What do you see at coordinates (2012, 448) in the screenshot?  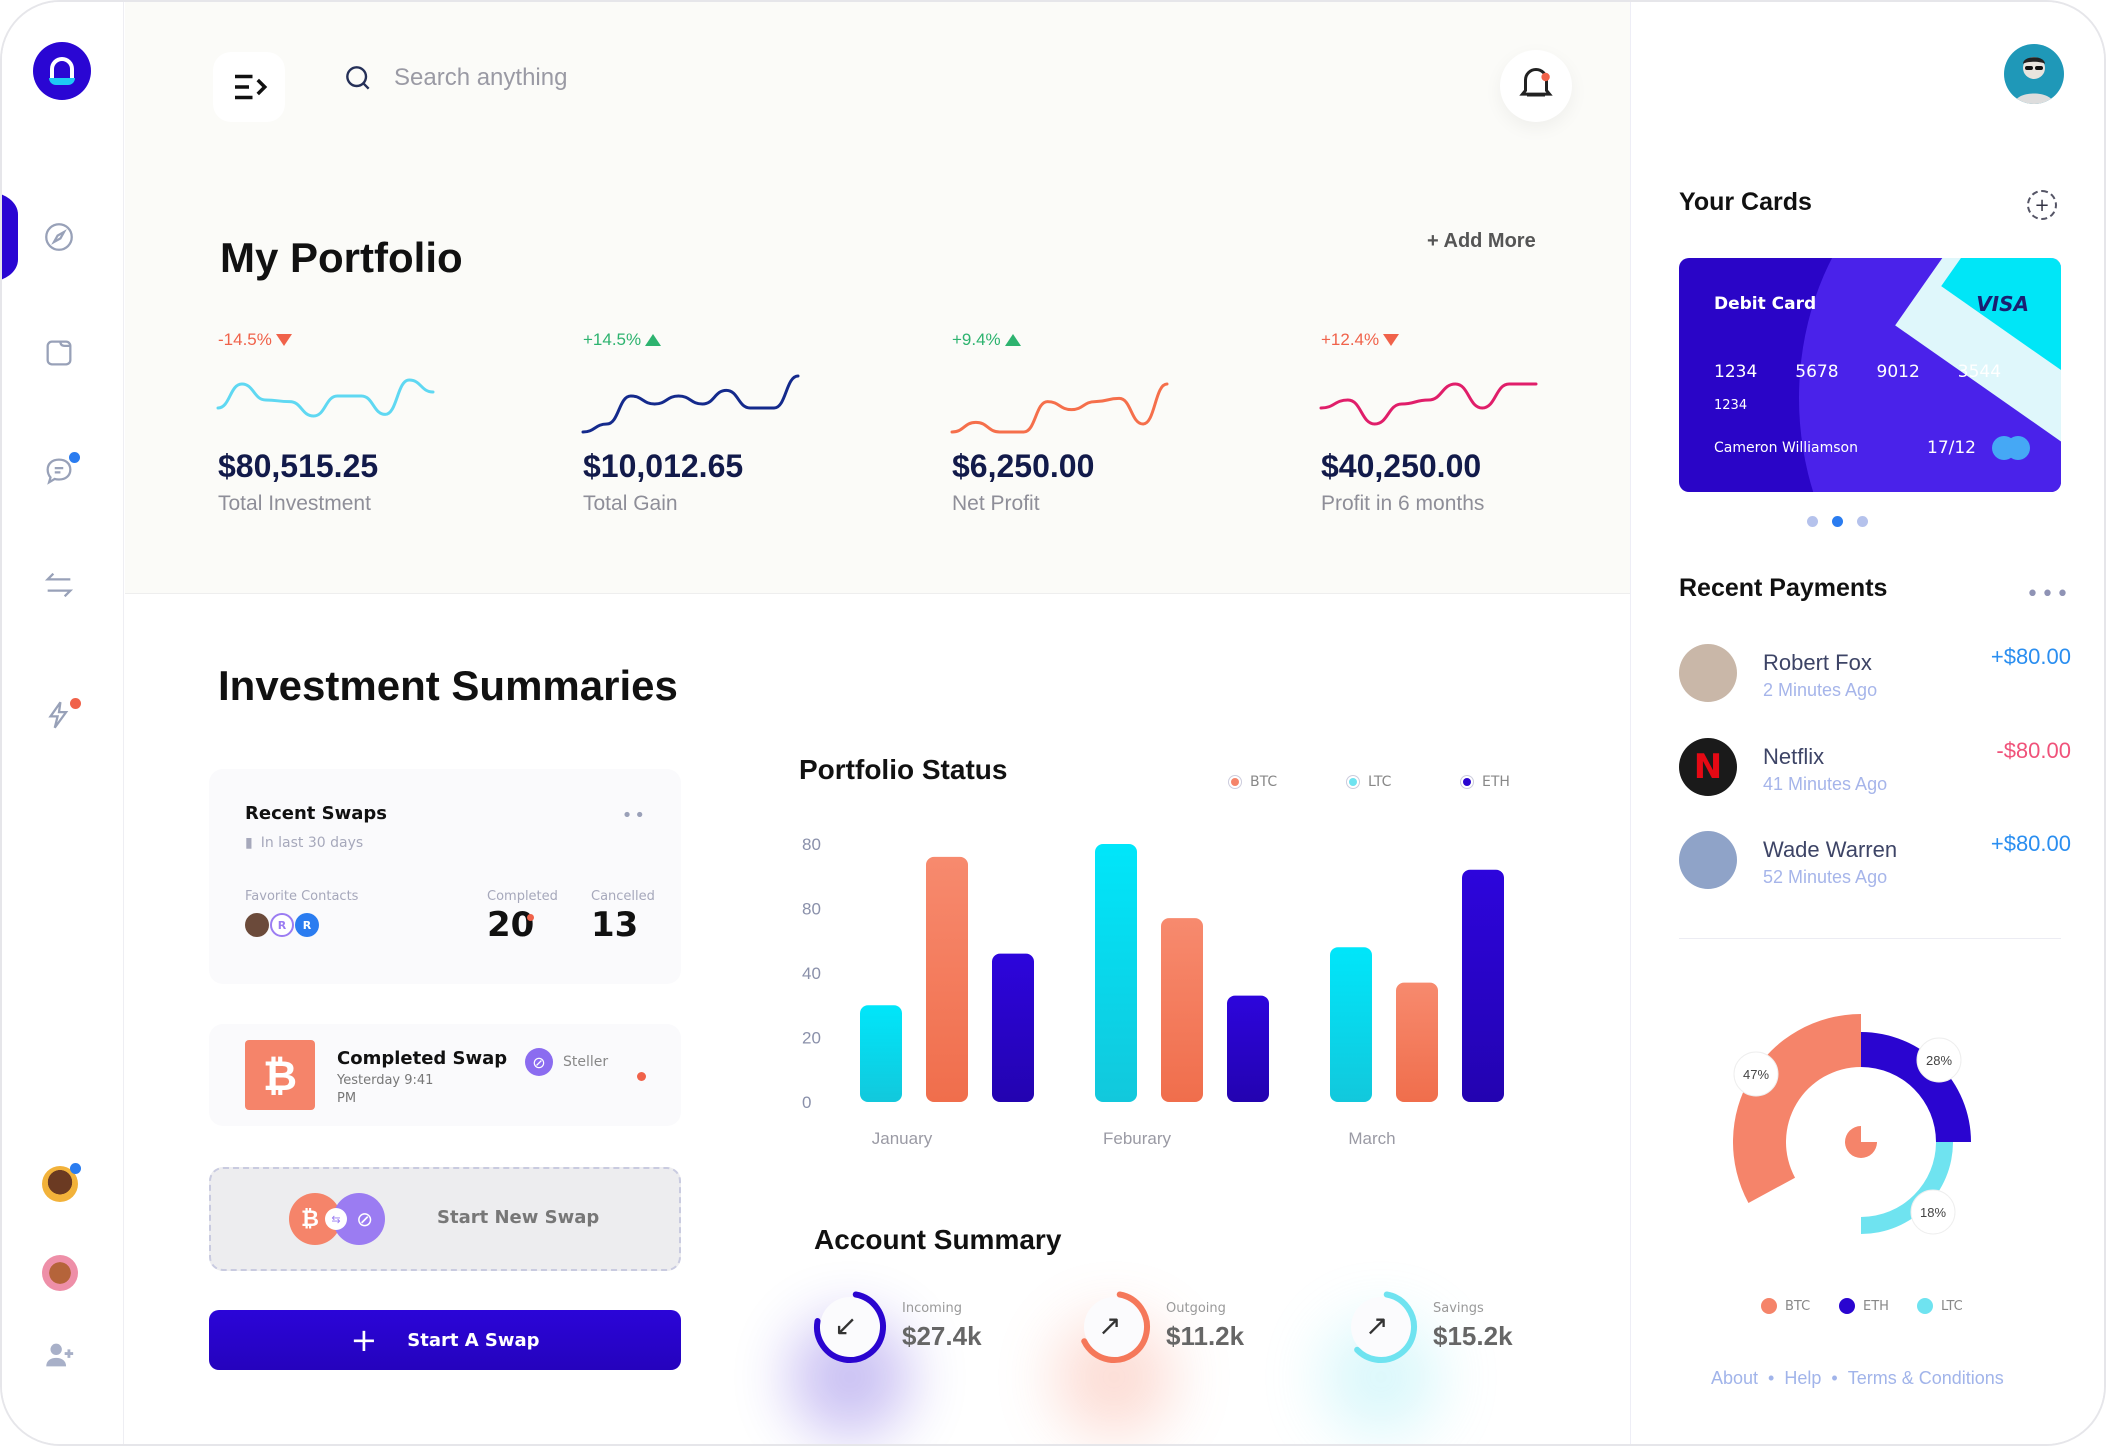 I see `mastercard-icon` at bounding box center [2012, 448].